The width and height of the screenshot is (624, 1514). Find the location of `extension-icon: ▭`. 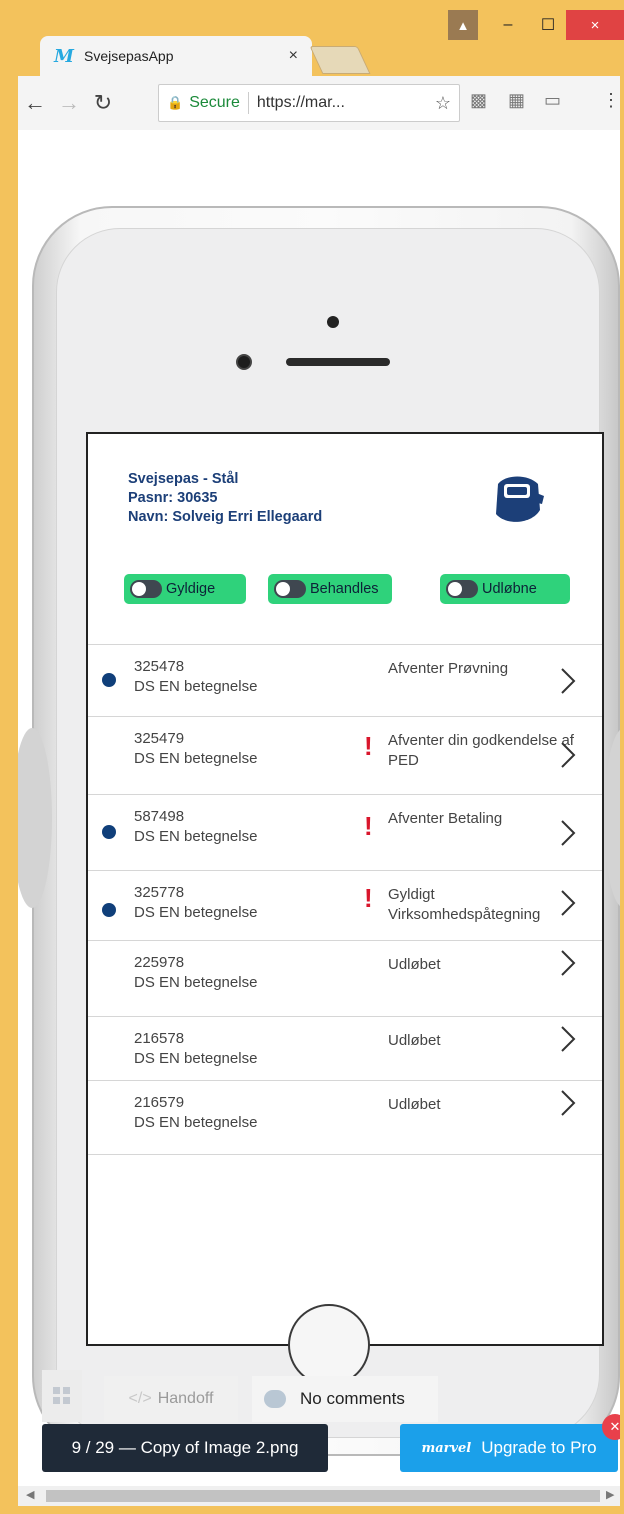

extension-icon: ▭ is located at coordinates (552, 100).